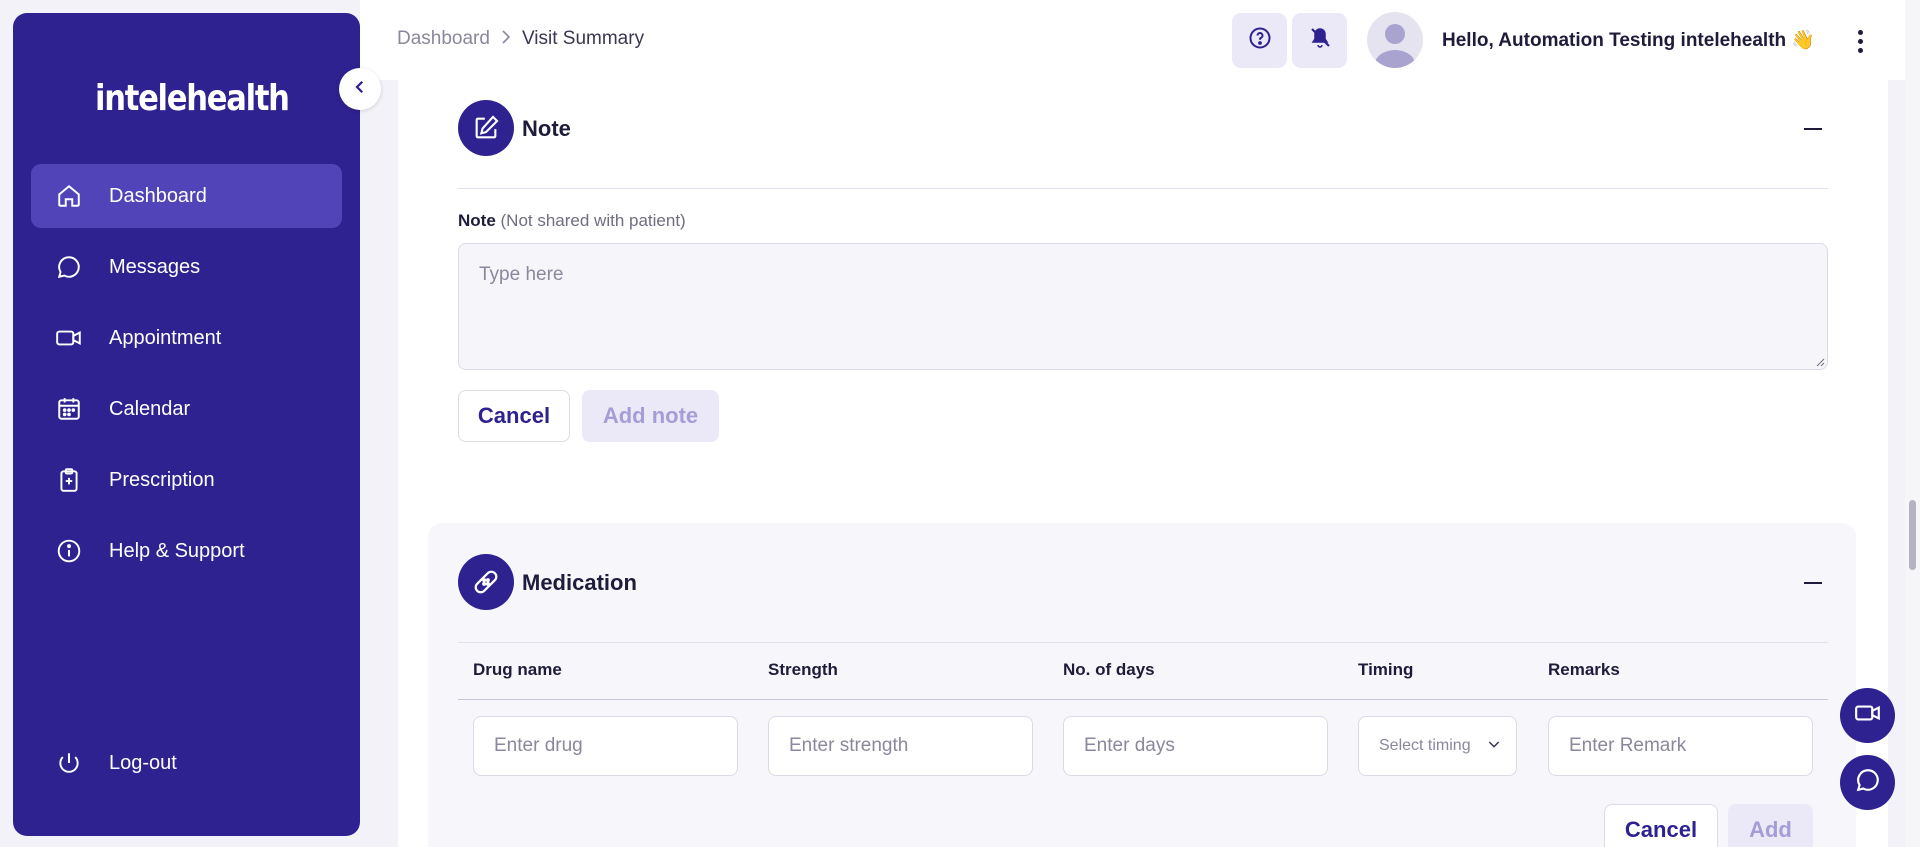 The height and width of the screenshot is (847, 1920). What do you see at coordinates (517, 669) in the screenshot?
I see `column-header-drug: Drug name` at bounding box center [517, 669].